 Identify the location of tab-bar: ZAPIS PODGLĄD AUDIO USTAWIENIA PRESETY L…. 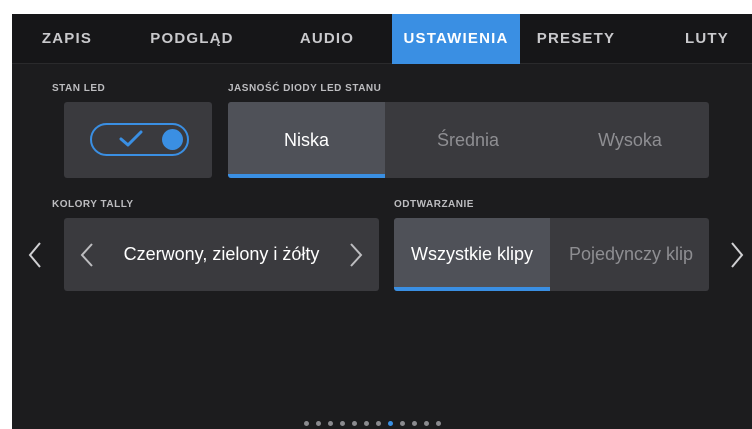
(382, 39).